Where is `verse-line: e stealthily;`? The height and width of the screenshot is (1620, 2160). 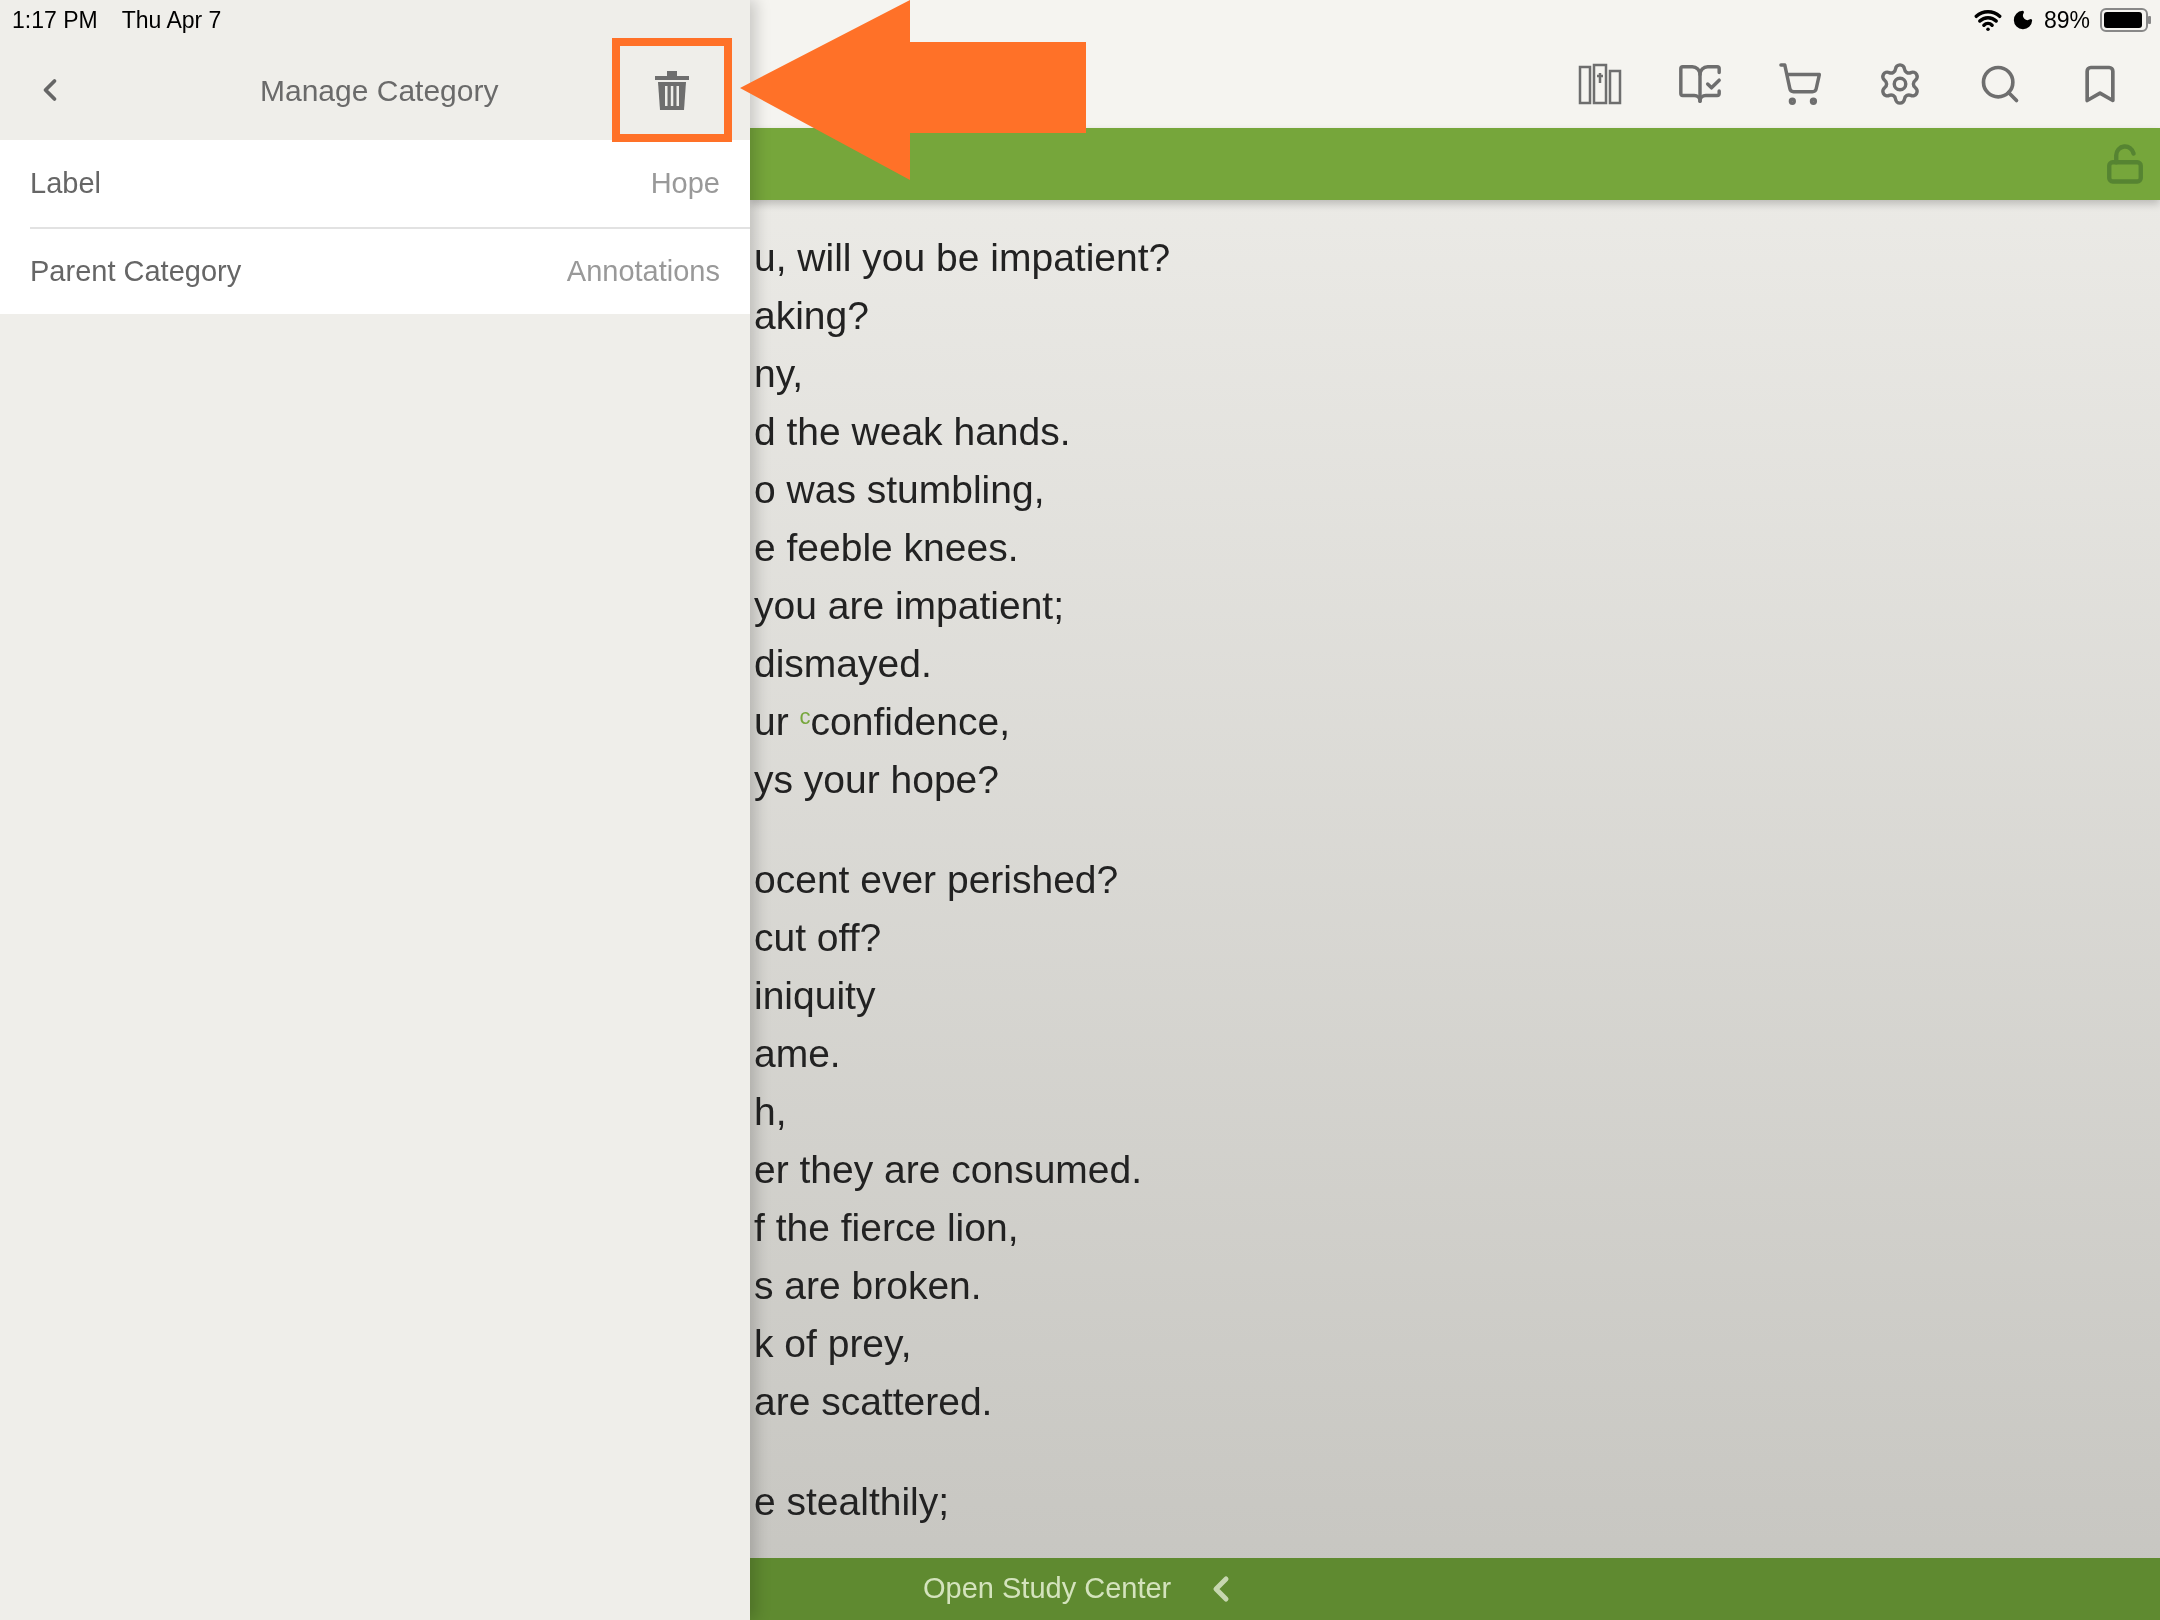
verse-line: e stealthily; is located at coordinates (852, 1502).